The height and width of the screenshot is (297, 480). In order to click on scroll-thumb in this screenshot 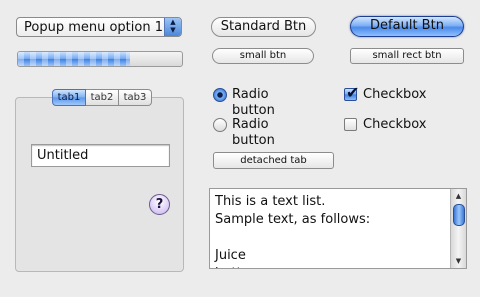, I will do `click(459, 215)`.